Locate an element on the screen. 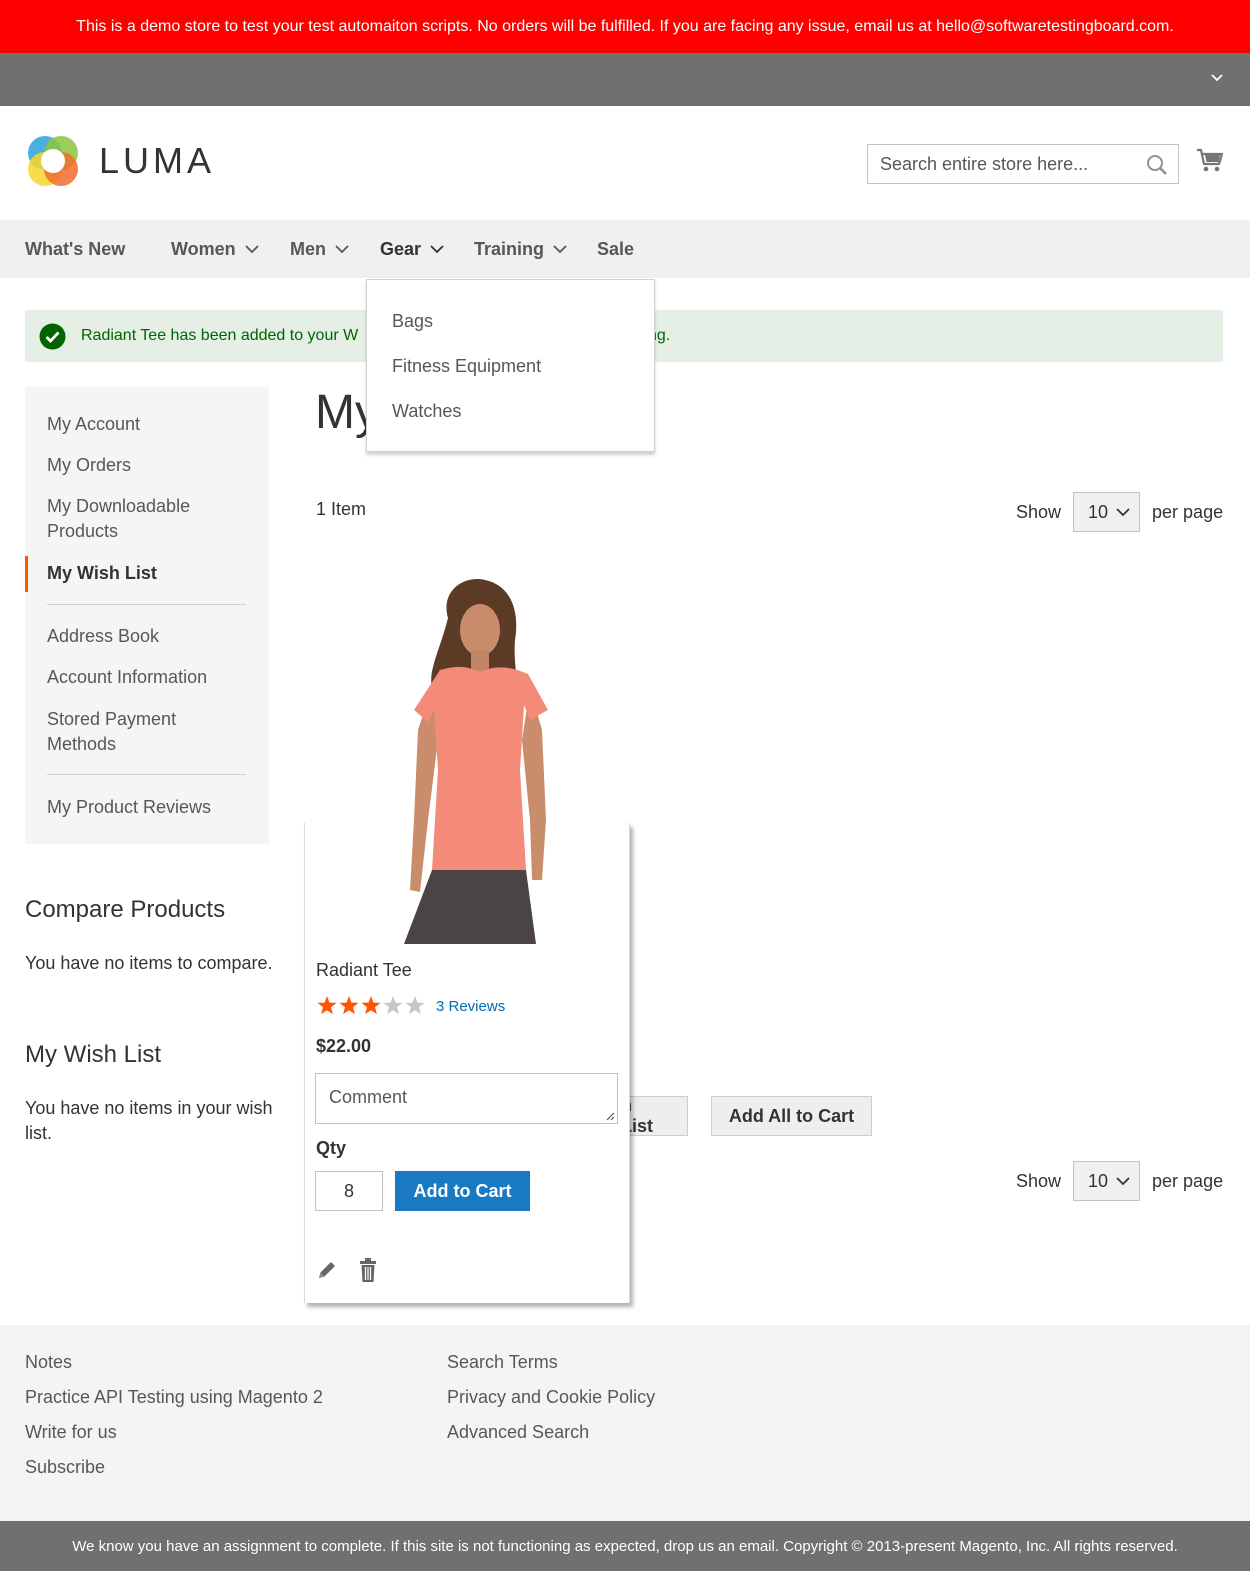  resize-grip-icon is located at coordinates (610, 1116).